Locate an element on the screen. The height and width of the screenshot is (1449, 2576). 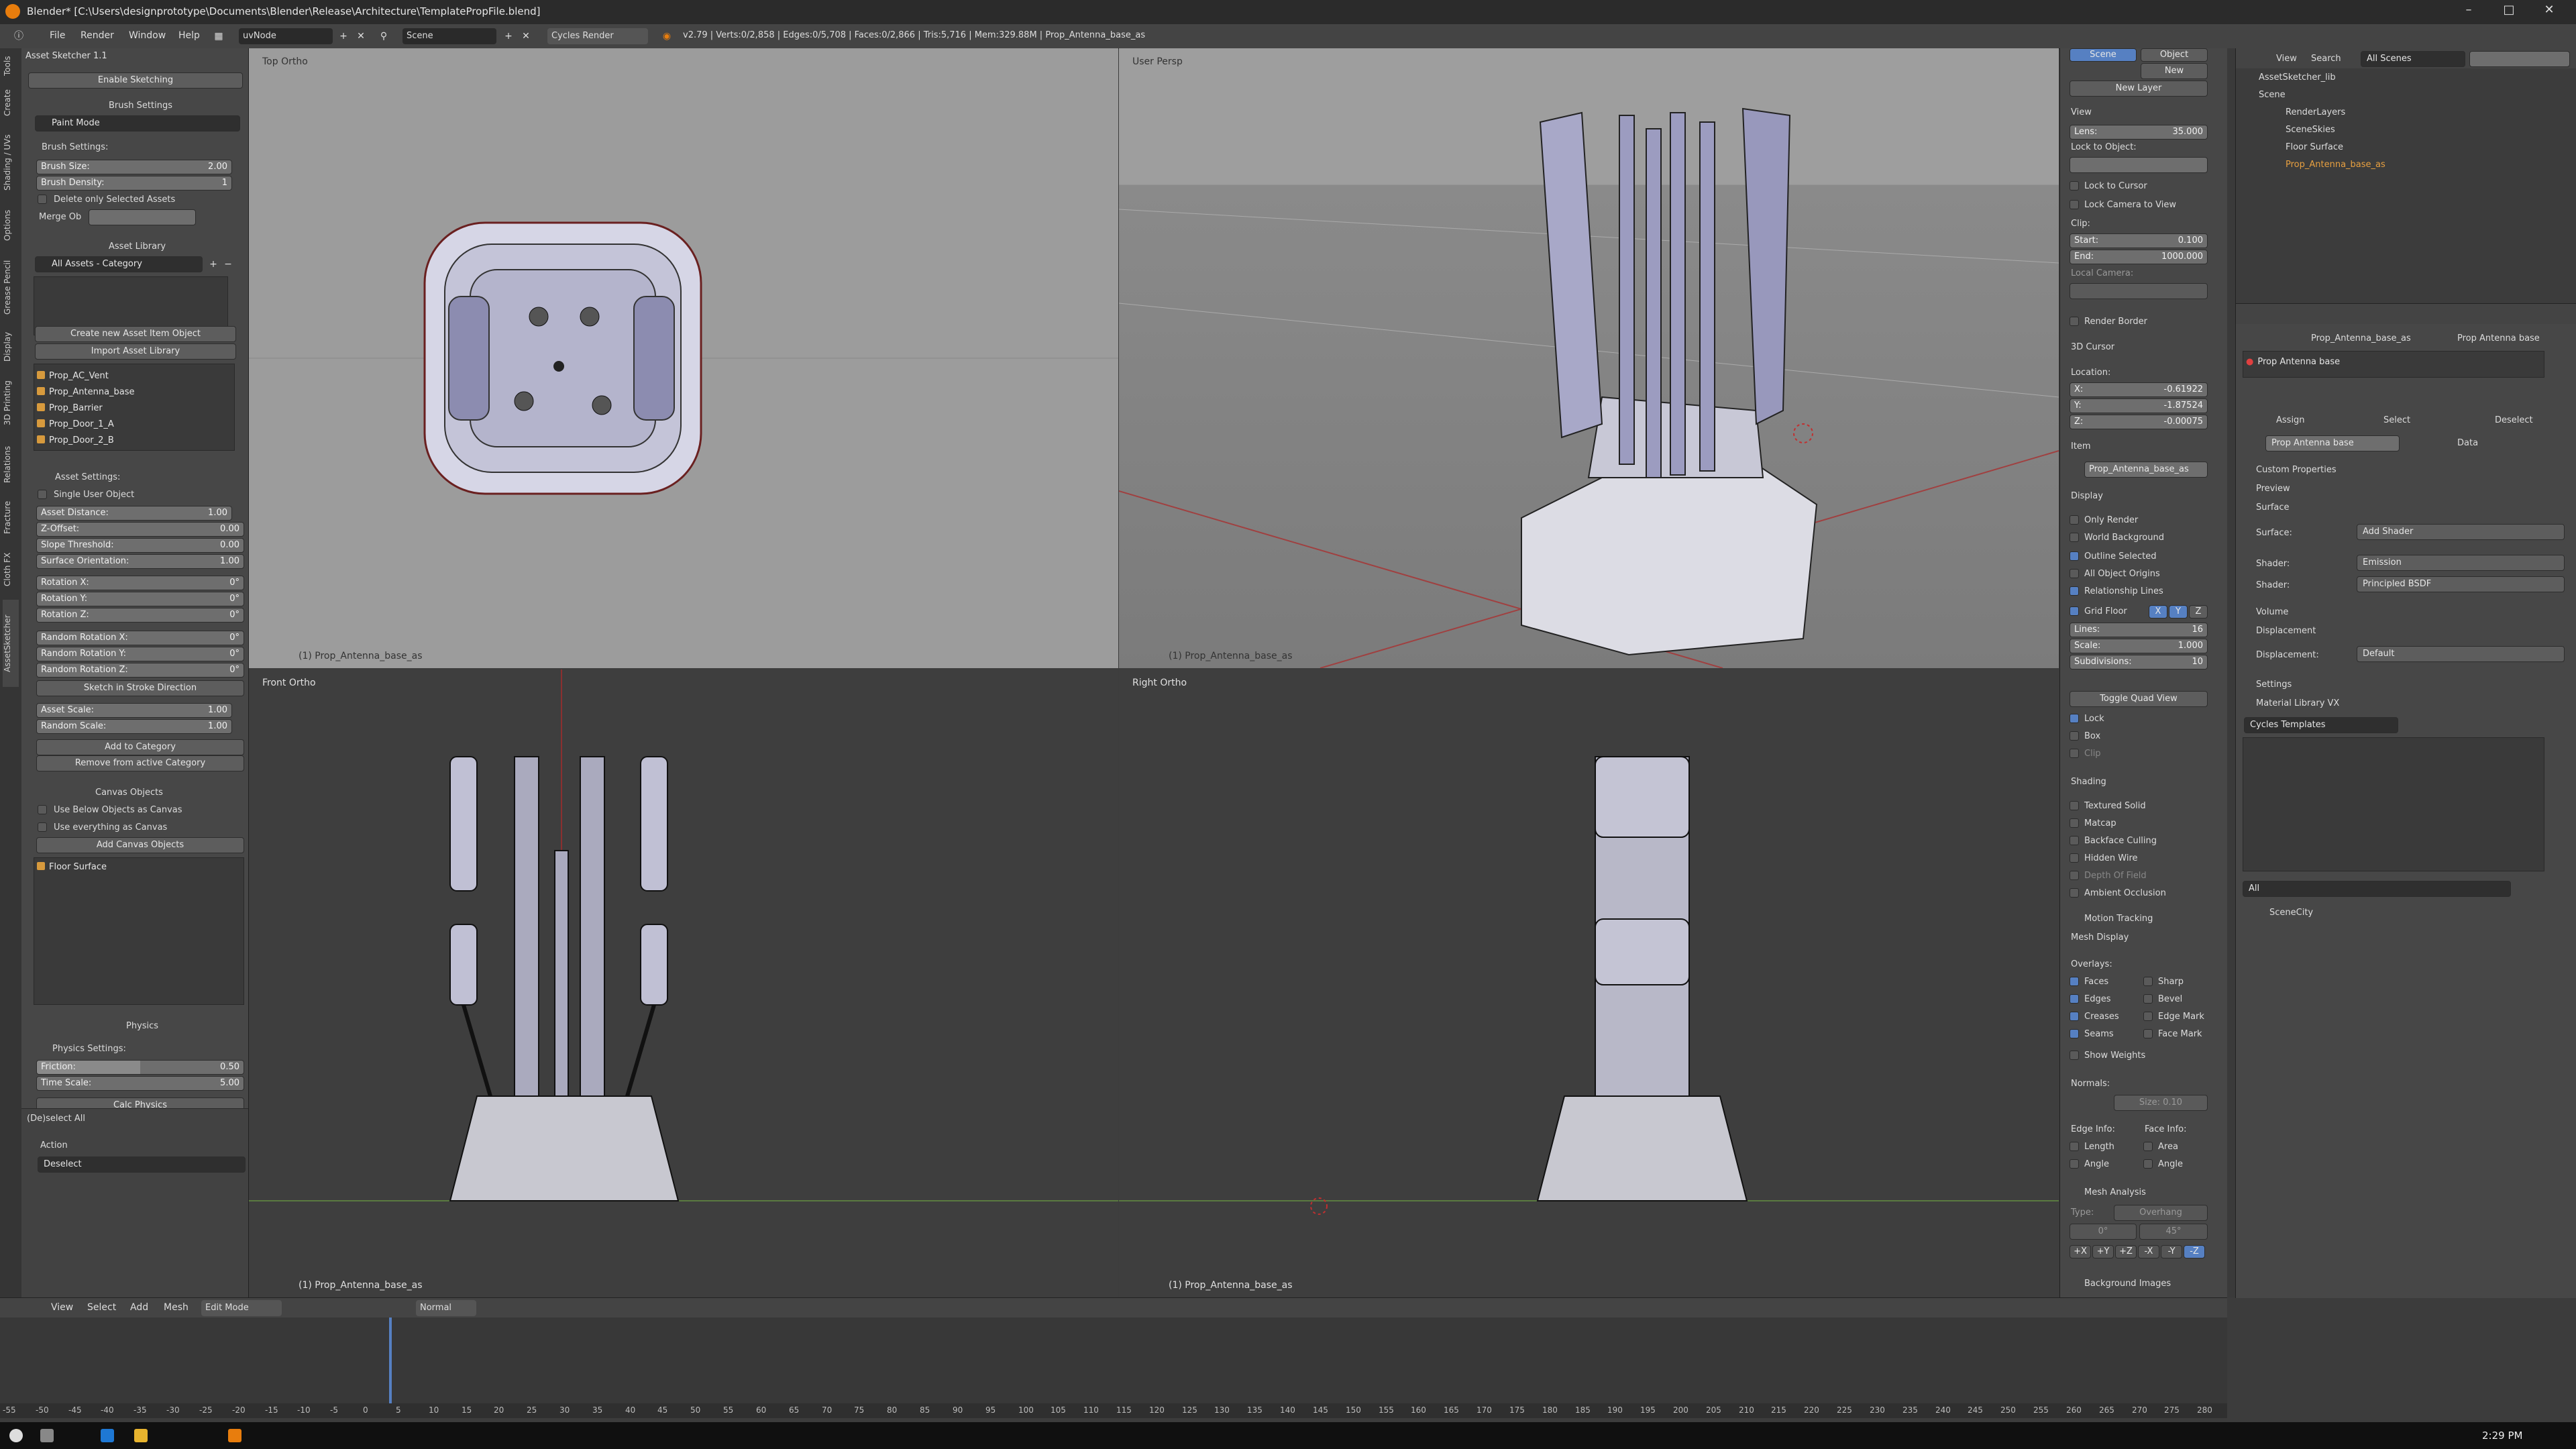
tab-3d-printing: 3D Printing is located at coordinates (11, 403).